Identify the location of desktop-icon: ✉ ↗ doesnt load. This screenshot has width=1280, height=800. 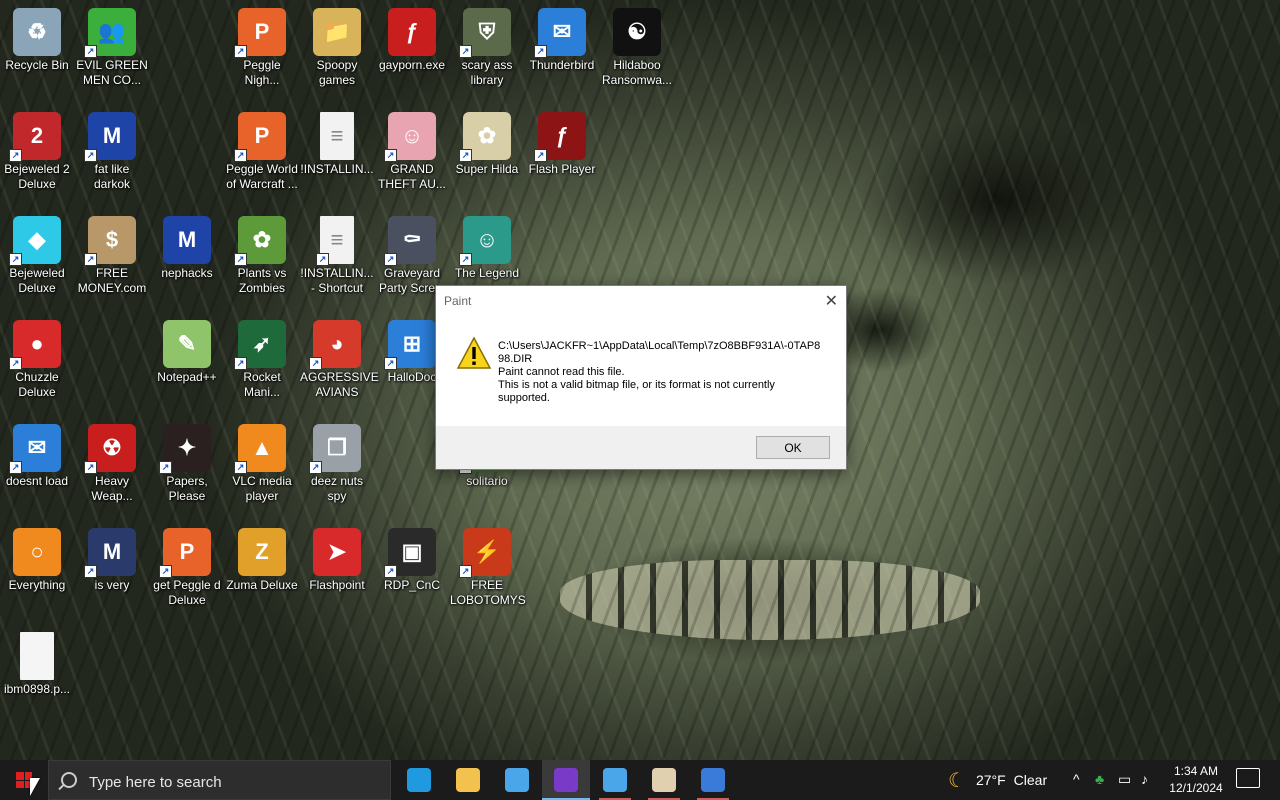
(37, 456).